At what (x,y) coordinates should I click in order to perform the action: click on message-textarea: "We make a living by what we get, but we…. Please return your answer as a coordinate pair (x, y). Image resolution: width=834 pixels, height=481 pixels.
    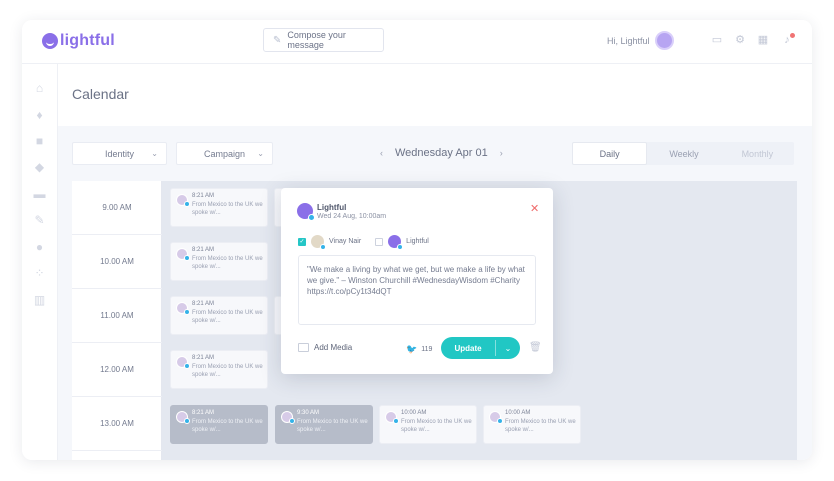
    Looking at the image, I should click on (417, 290).